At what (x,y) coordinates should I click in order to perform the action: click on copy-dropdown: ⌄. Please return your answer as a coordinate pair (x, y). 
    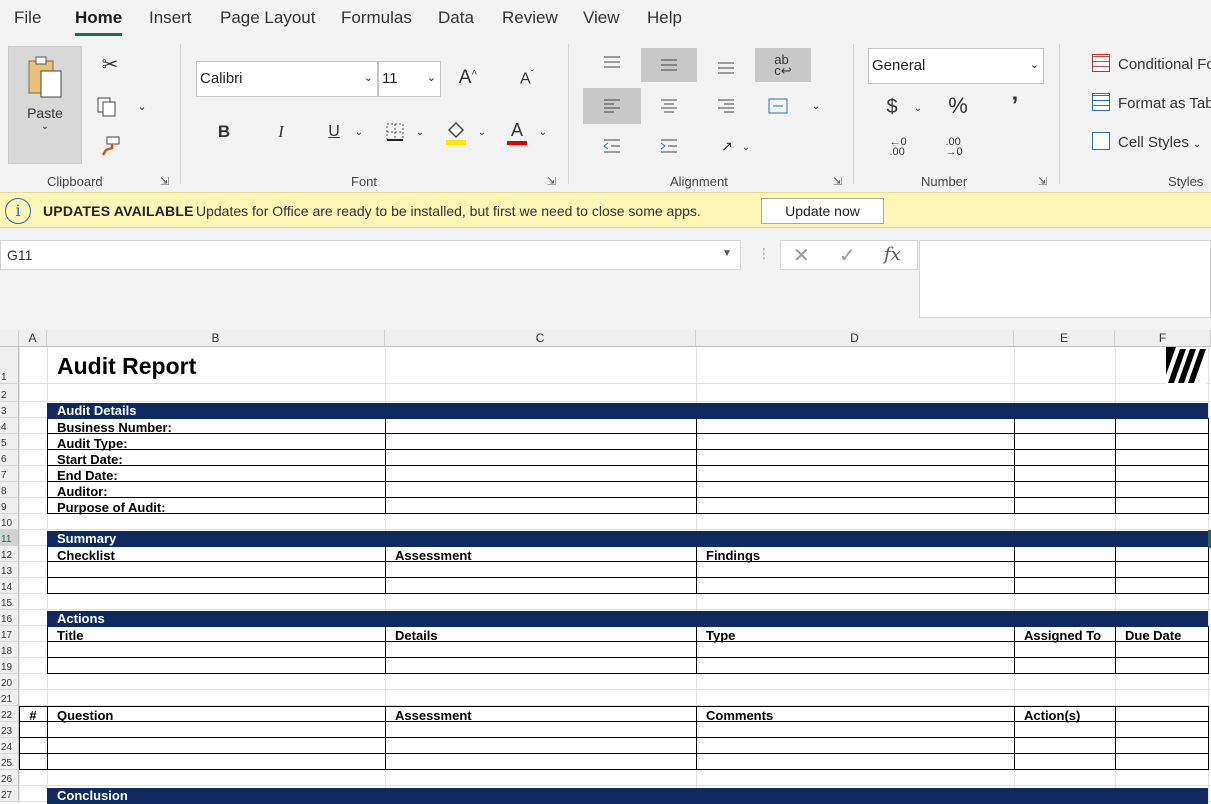
    Looking at the image, I should click on (142, 106).